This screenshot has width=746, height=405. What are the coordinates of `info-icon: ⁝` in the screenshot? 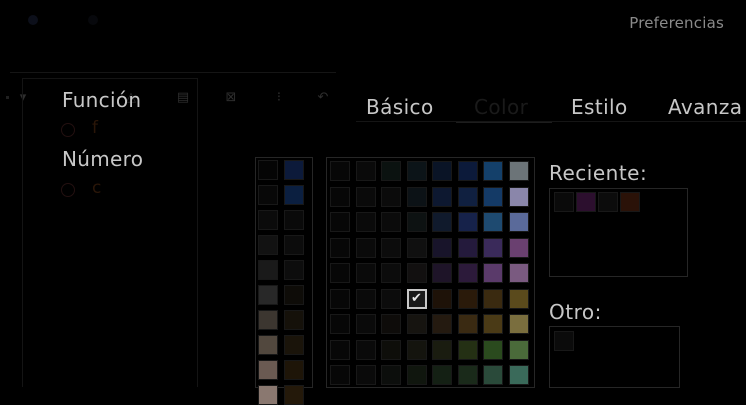 It's located at (279, 98).